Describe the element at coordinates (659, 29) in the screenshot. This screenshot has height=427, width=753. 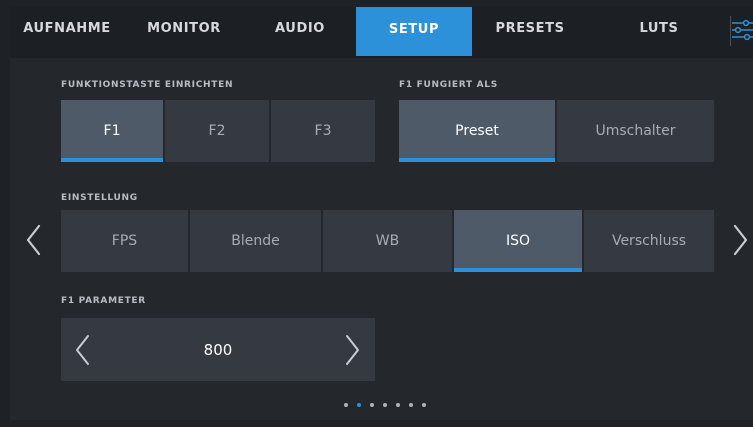
I see `tab-luts: LUTS` at that location.